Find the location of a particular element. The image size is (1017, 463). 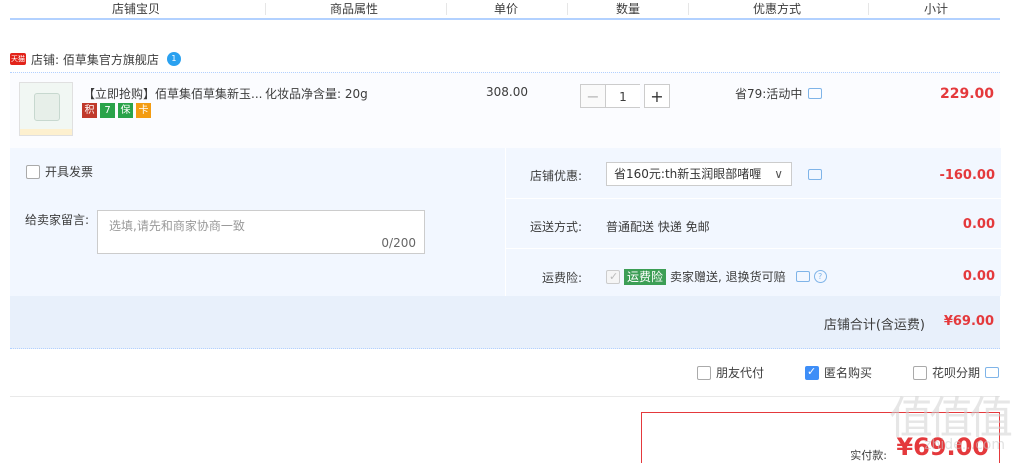

anonymous-checkbox is located at coordinates (812, 372).